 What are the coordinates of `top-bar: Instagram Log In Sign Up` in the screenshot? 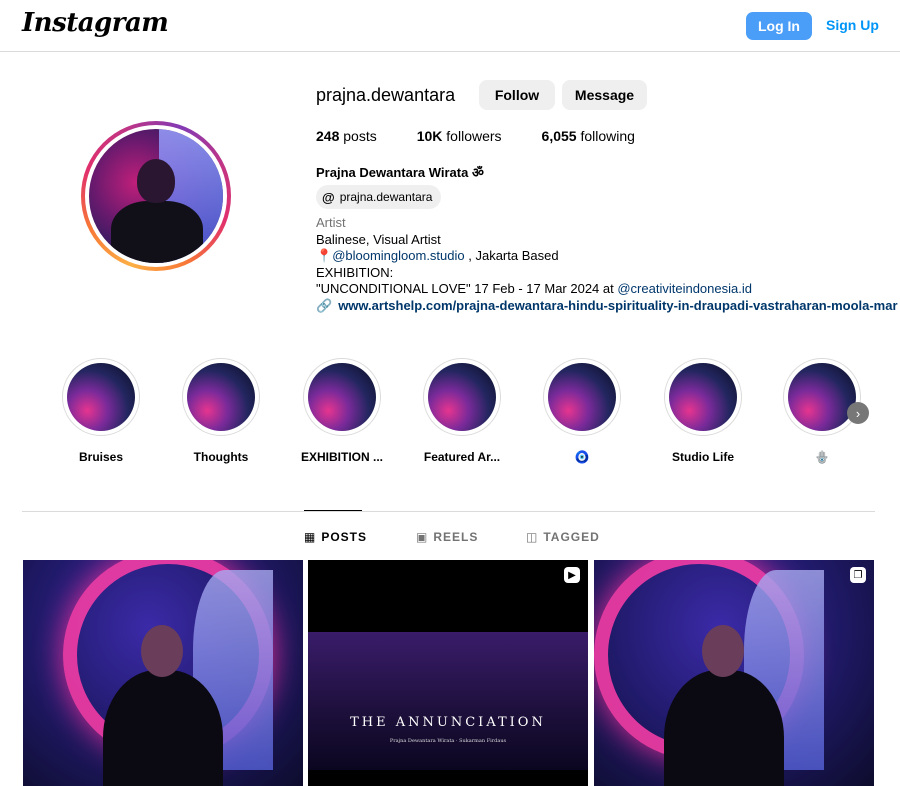 It's located at (450, 26).